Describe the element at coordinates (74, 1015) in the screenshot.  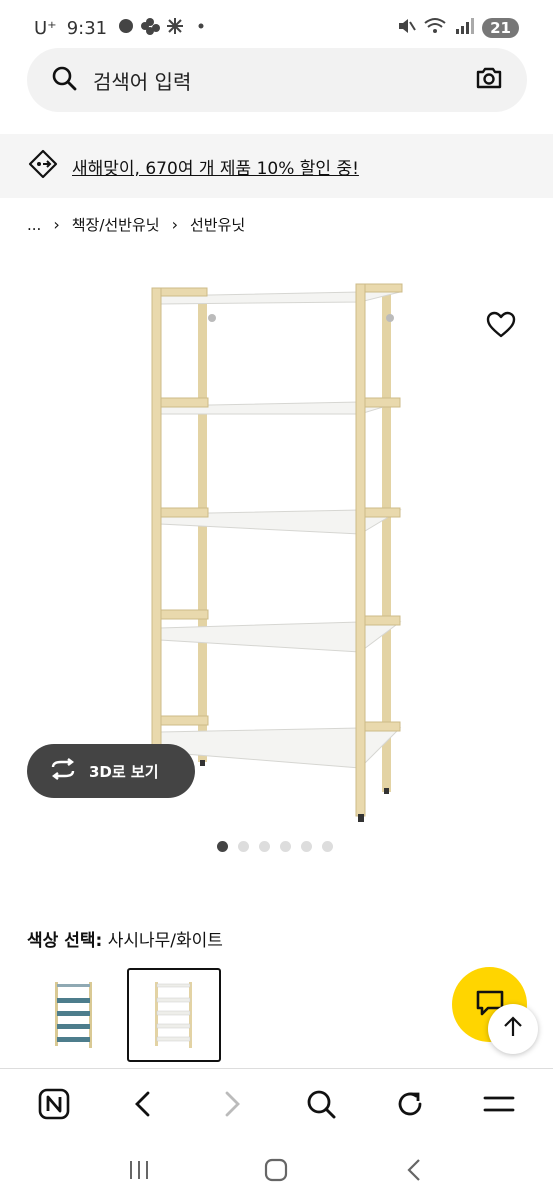
I see `color-swatch-blue-grey` at that location.